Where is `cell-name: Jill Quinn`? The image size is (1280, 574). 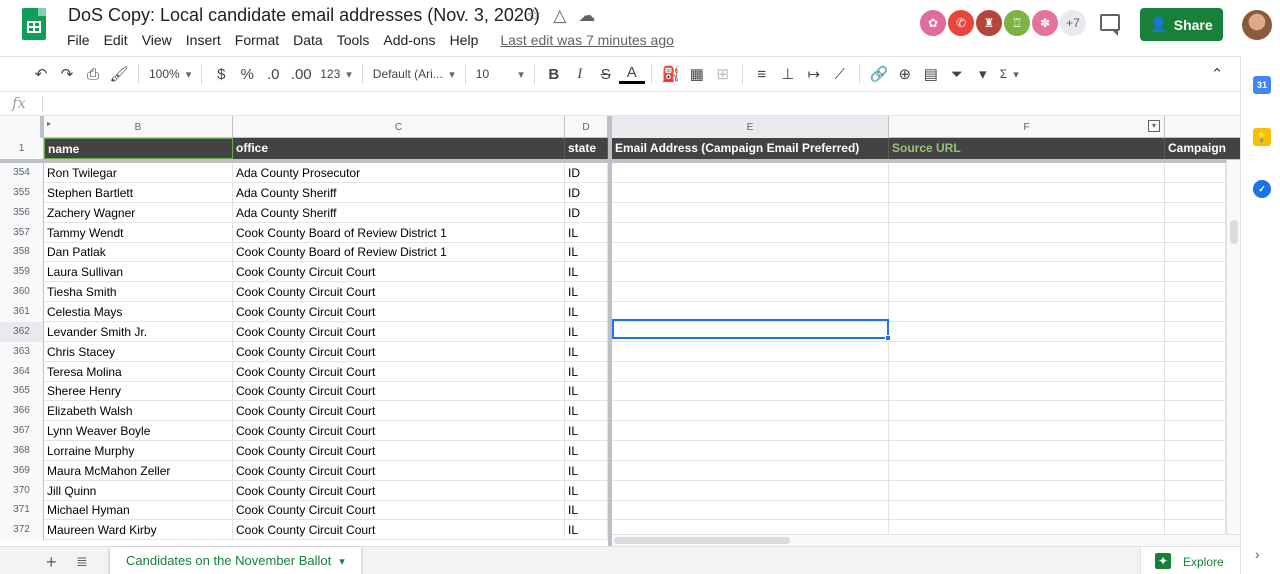
cell-name: Jill Quinn is located at coordinates (138, 491).